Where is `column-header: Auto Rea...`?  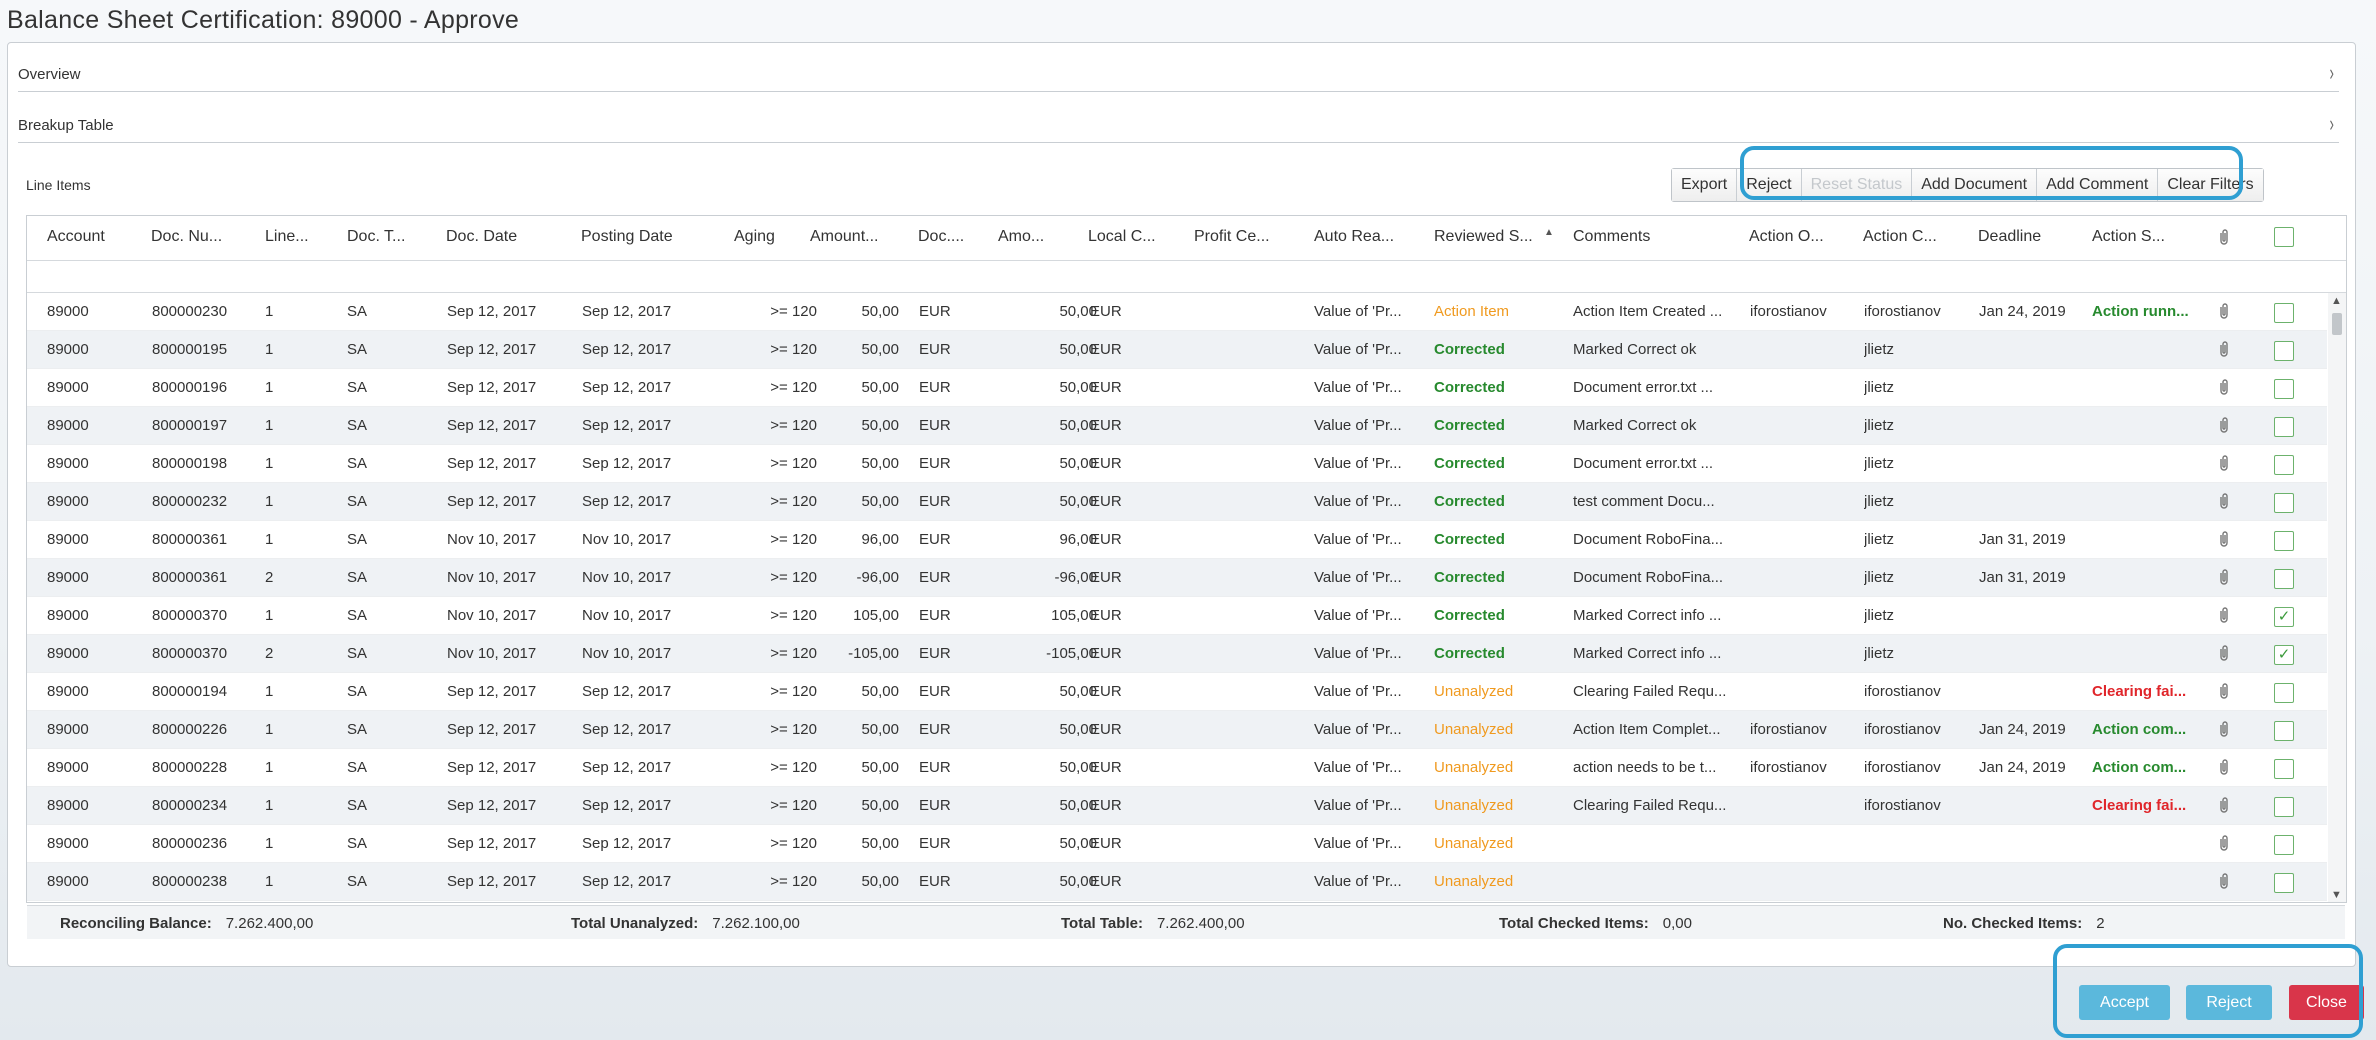 column-header: Auto Rea... is located at coordinates (1361, 237).